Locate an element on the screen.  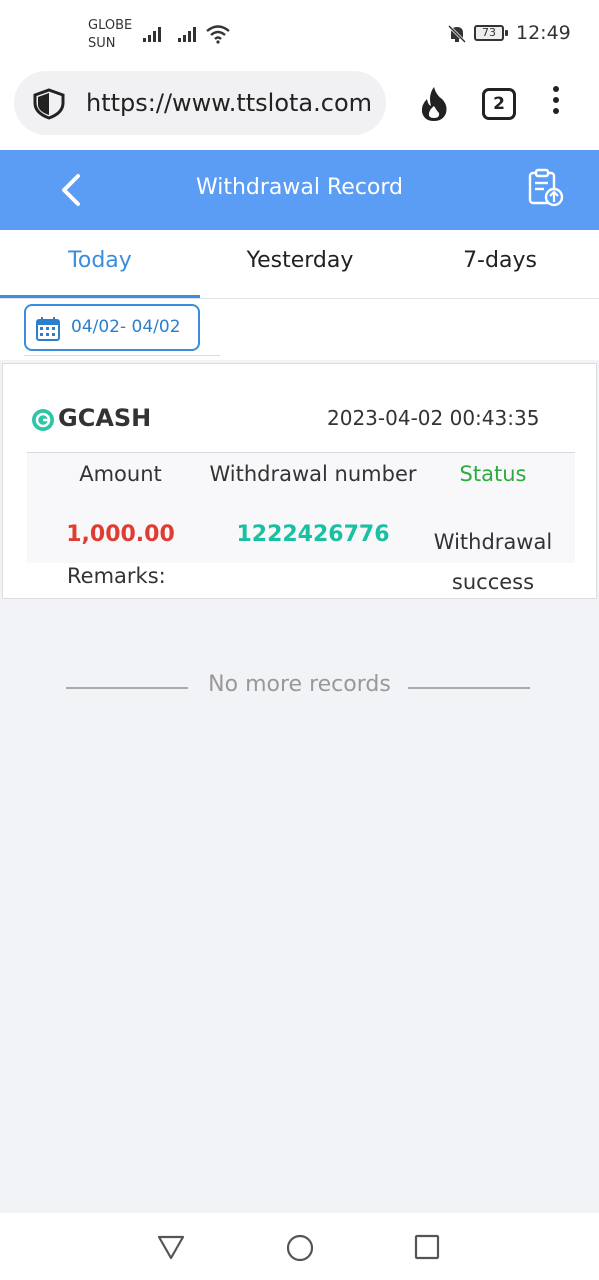
page-title: Withdrawal Record is located at coordinates (299, 187).